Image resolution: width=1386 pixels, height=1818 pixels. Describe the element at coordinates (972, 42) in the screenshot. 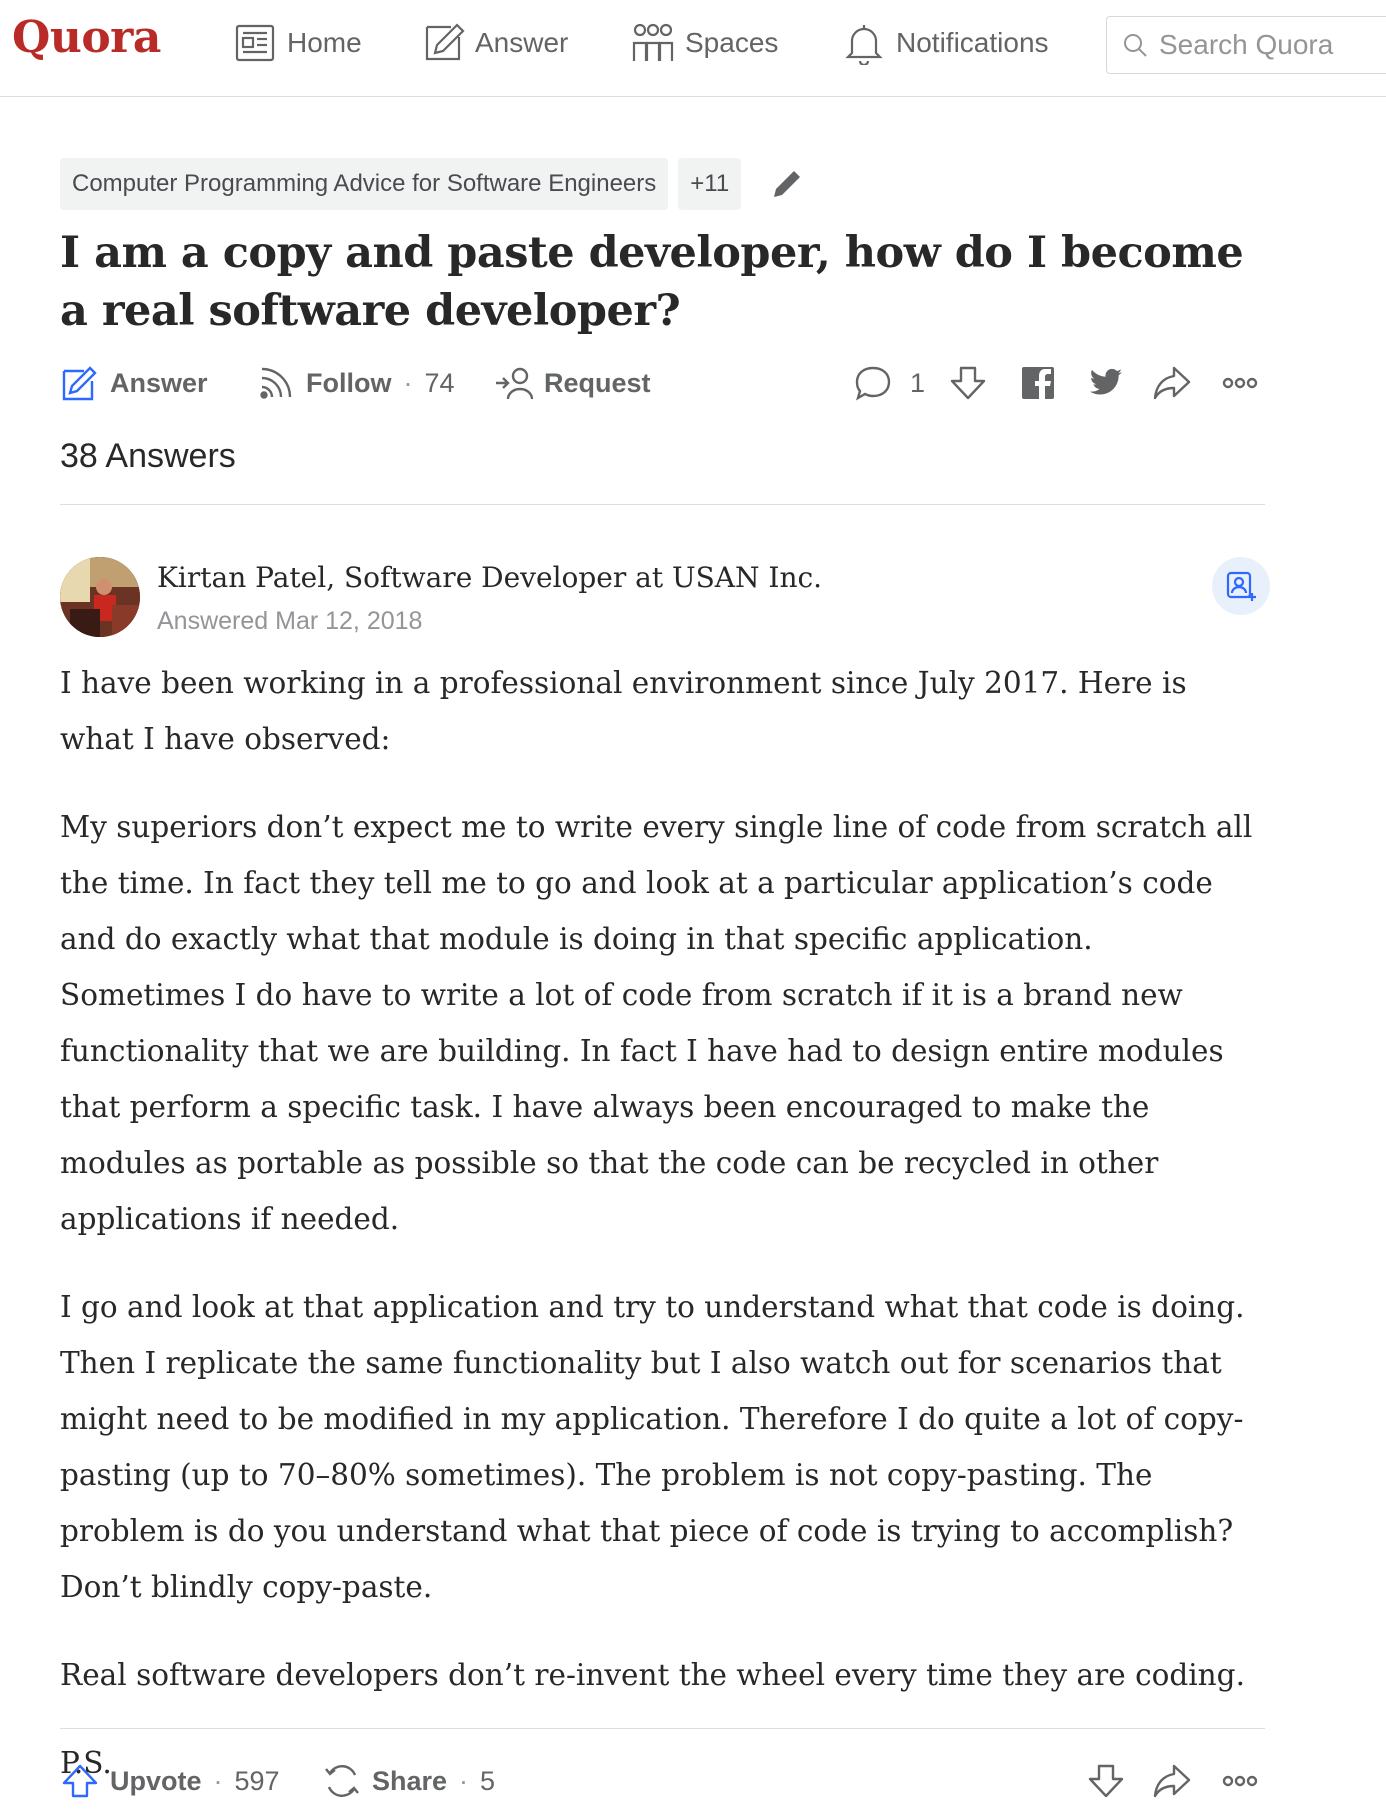

I see `nav-notifications-label: Notifications` at that location.